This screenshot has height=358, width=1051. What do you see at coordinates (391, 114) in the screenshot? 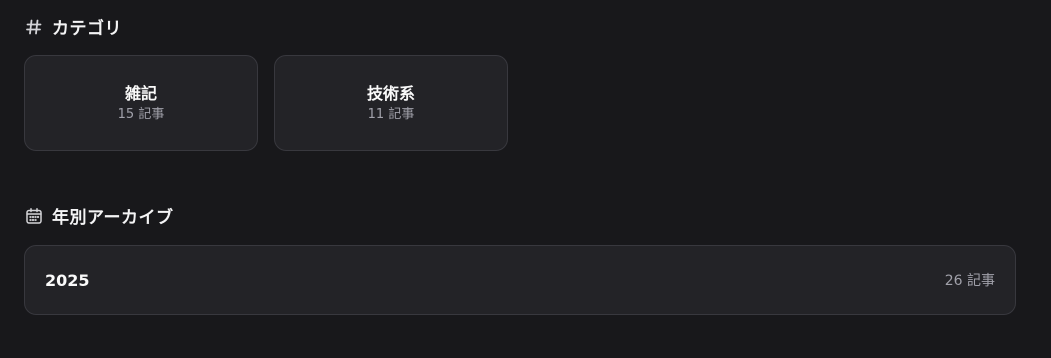
I see `category-count: 11 記事` at bounding box center [391, 114].